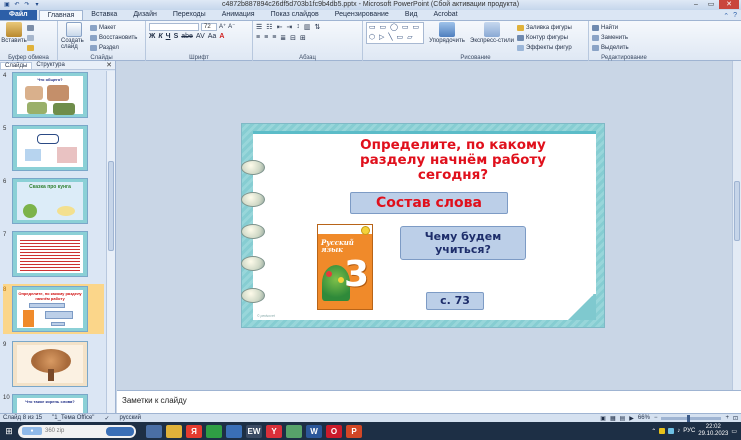 This screenshot has width=741, height=440. What do you see at coordinates (53, 95) in the screenshot?
I see `slide-thumb-4: 4 Что общего?` at bounding box center [53, 95].